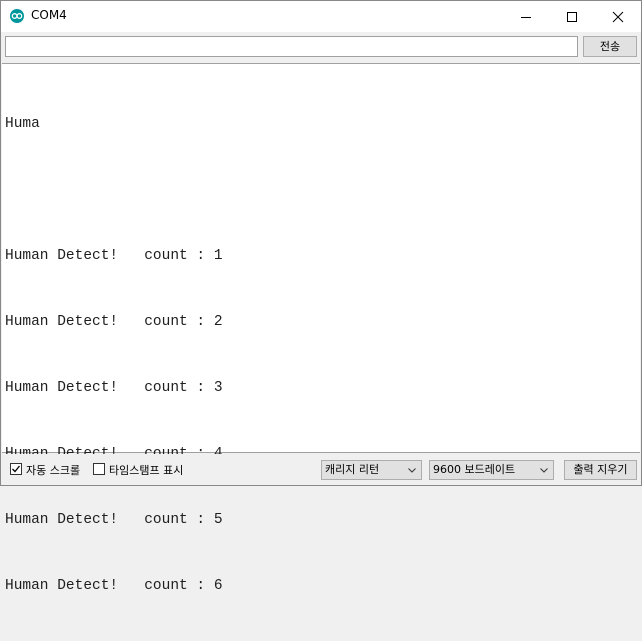 The height and width of the screenshot is (641, 642). I want to click on line-ending-select: 캐리지 리턴, so click(371, 470).